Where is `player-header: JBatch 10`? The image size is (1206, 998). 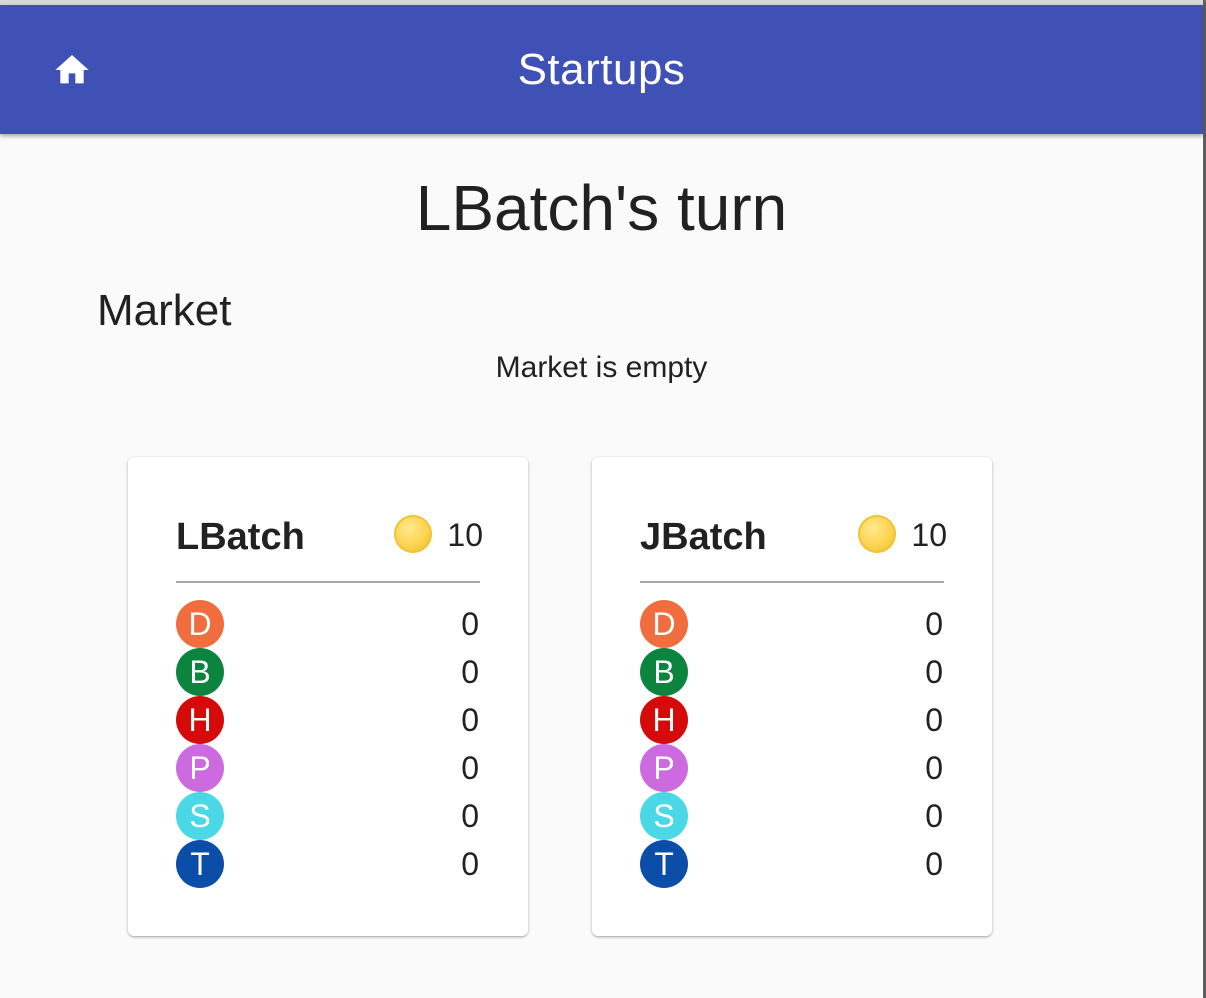
player-header: JBatch 10 is located at coordinates (793, 537).